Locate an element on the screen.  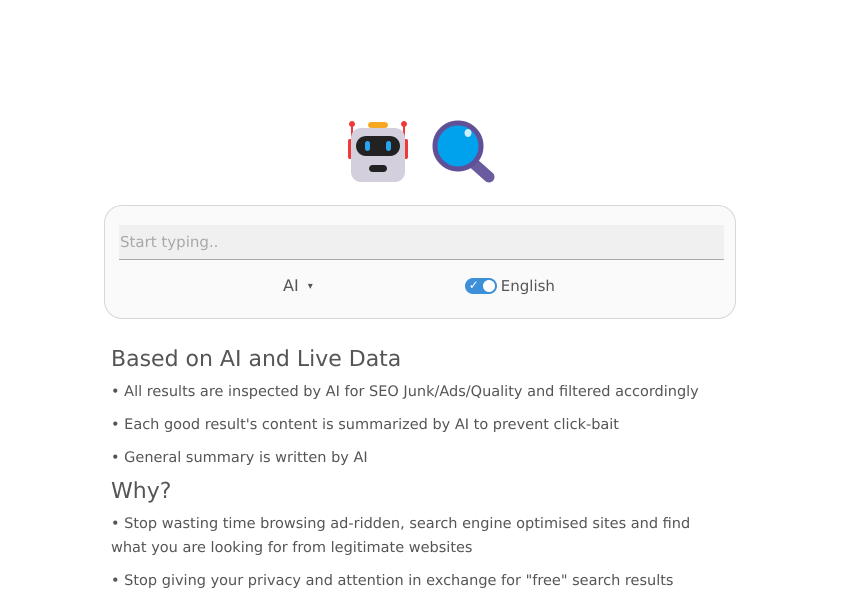
bullet-text: • Stop wasting time browsing ad-ridden, search engine optimised sites and find what you are looking for from legitimate websites is located at coordinates (401, 536).